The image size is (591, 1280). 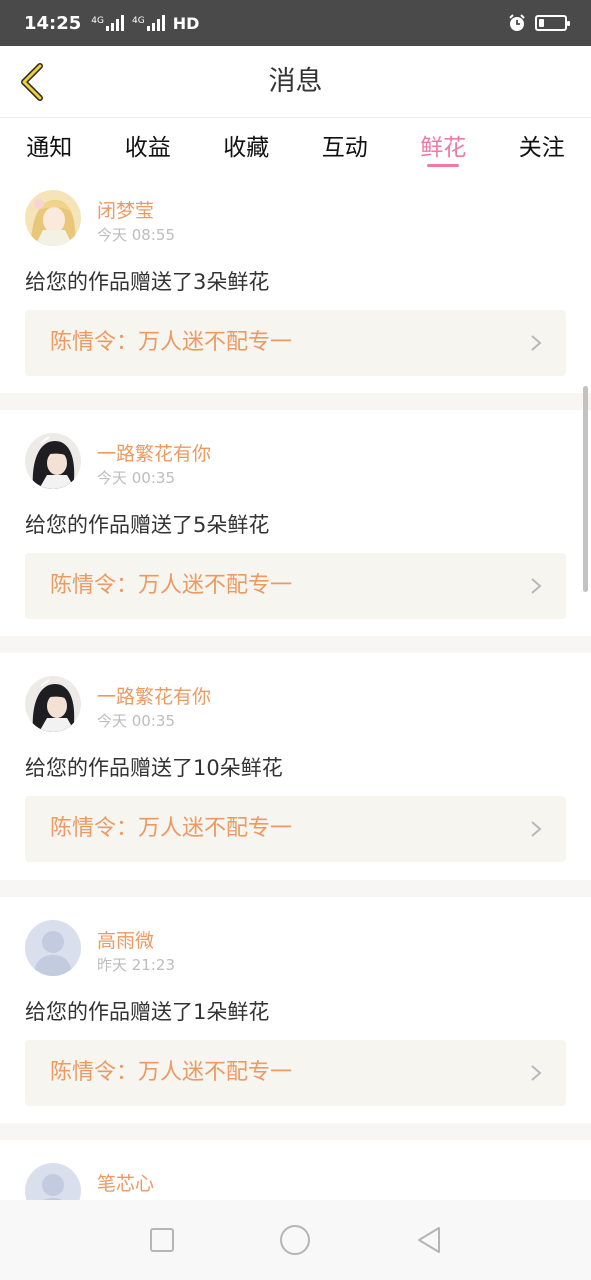 I want to click on anime-avatar-blonde-icon, so click(x=53, y=218).